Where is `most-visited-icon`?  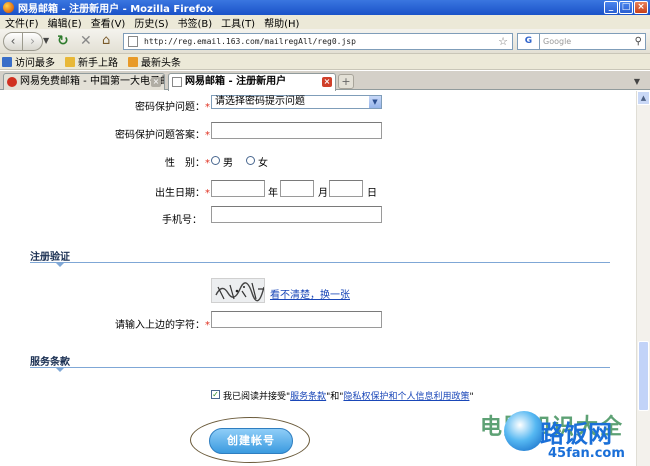 most-visited-icon is located at coordinates (7, 61).